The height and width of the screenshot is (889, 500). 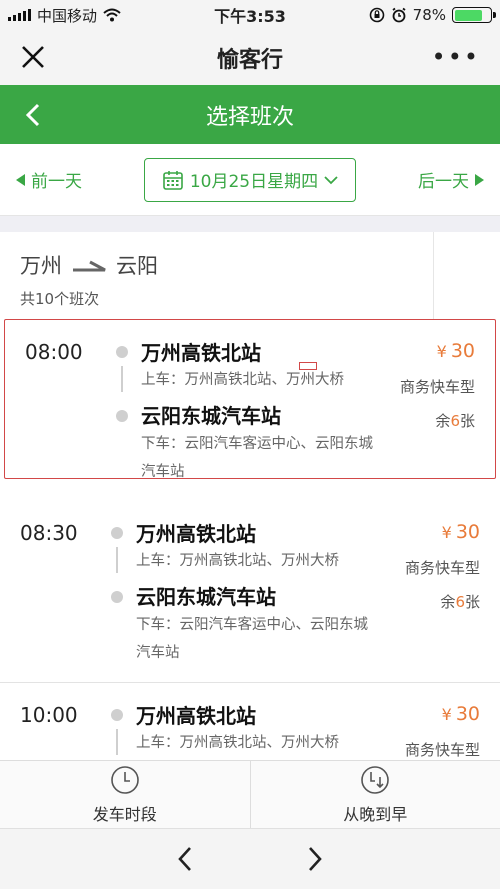 I want to click on nav-back-icon, so click(x=185, y=859).